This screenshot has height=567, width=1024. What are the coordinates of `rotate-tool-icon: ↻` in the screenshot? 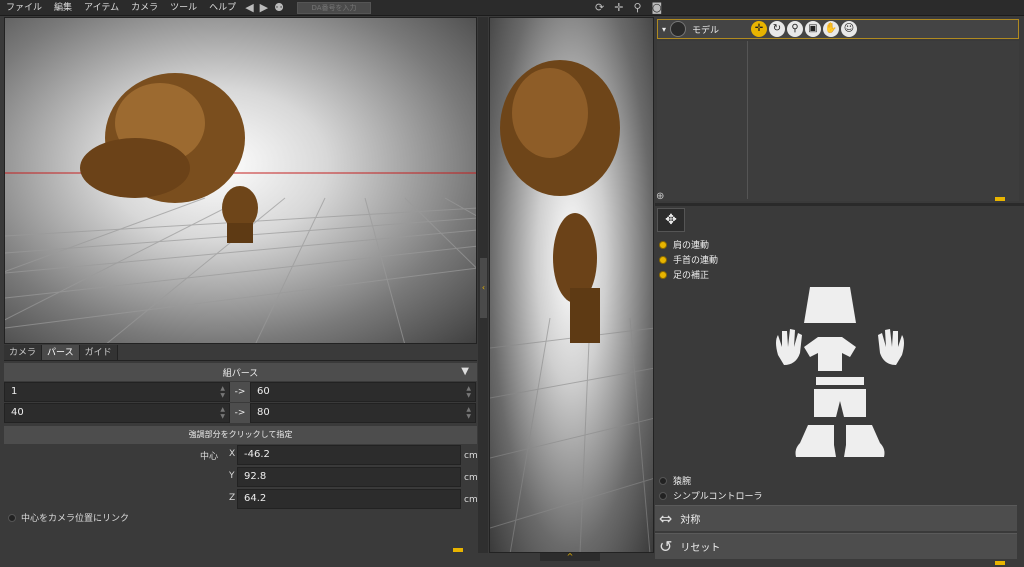 It's located at (777, 29).